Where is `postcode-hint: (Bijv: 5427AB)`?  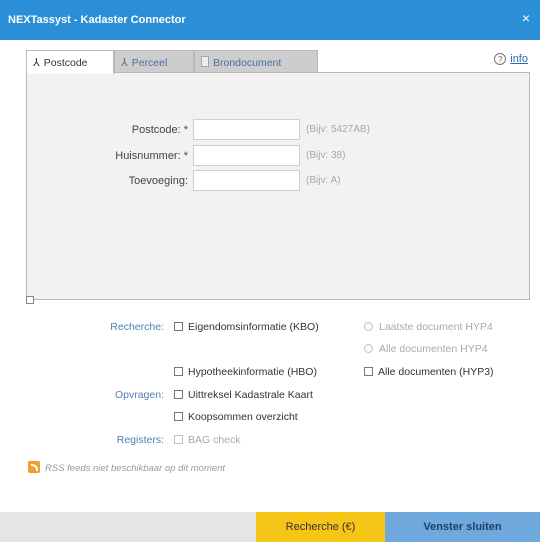 postcode-hint: (Bijv: 5427AB) is located at coordinates (338, 129).